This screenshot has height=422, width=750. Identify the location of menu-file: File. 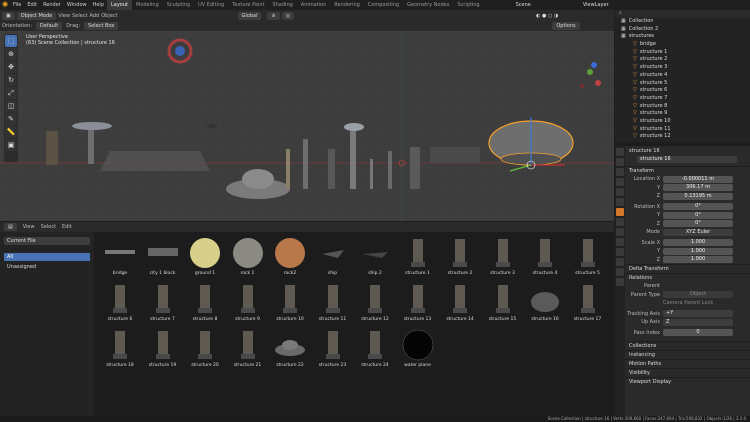
(17, 5).